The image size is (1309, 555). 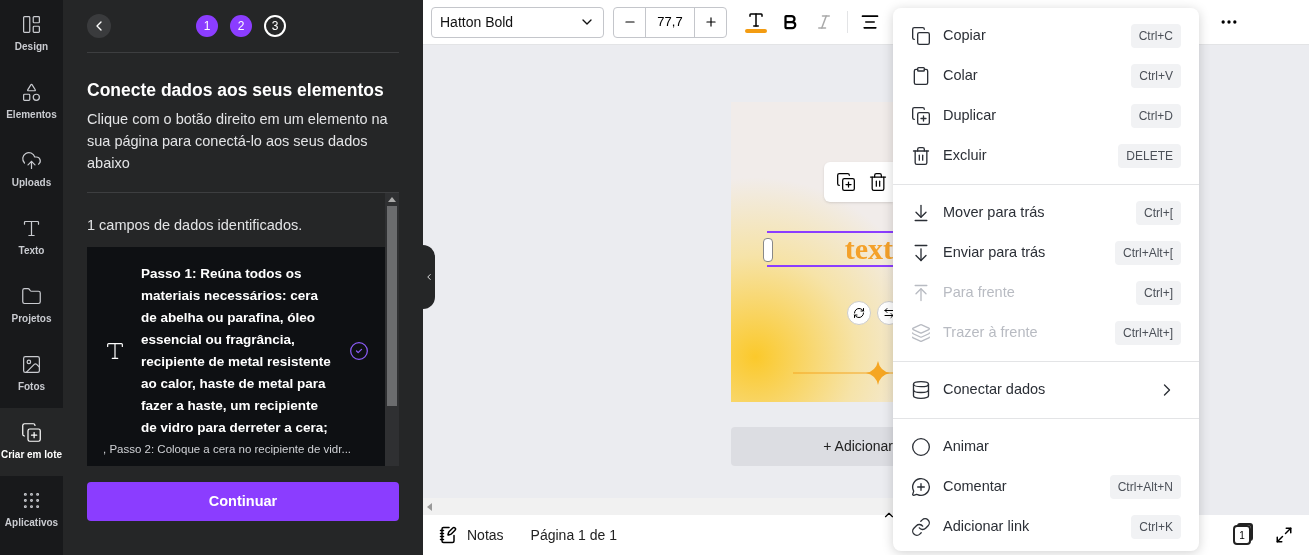 I want to click on link-icon, so click(x=921, y=527).